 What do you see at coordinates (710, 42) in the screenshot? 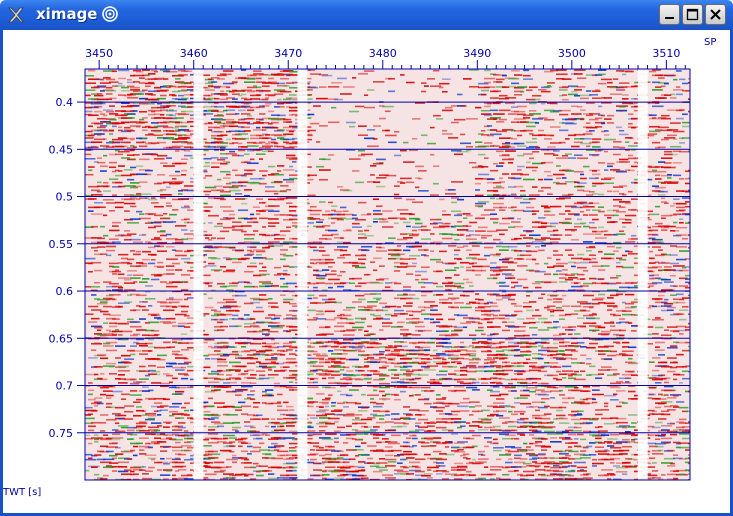
I see `x-axis-label: SP` at bounding box center [710, 42].